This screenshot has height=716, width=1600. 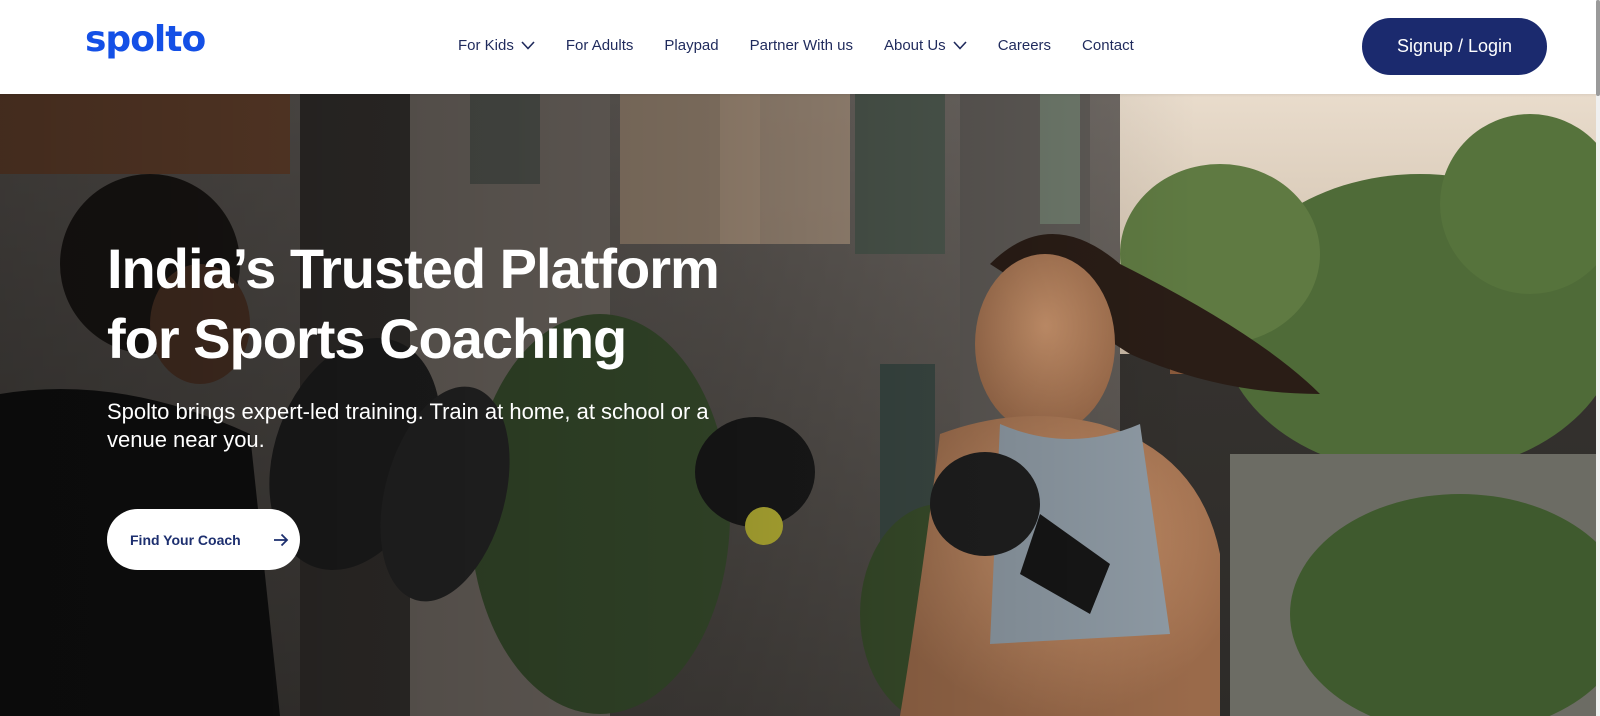 I want to click on nav-item-for-kids: For Kids, so click(x=496, y=45).